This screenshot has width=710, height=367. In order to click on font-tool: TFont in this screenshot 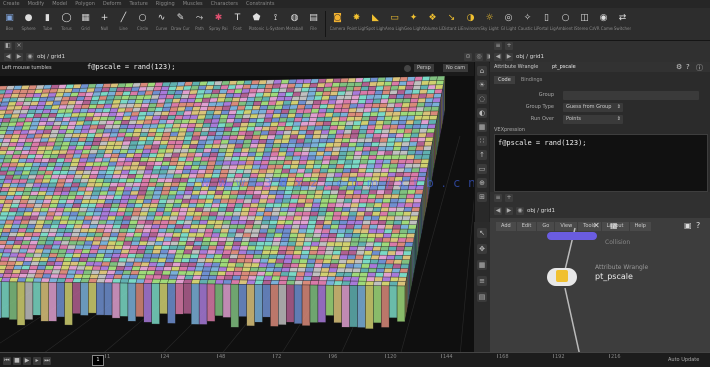, I will do `click(237, 24)`.